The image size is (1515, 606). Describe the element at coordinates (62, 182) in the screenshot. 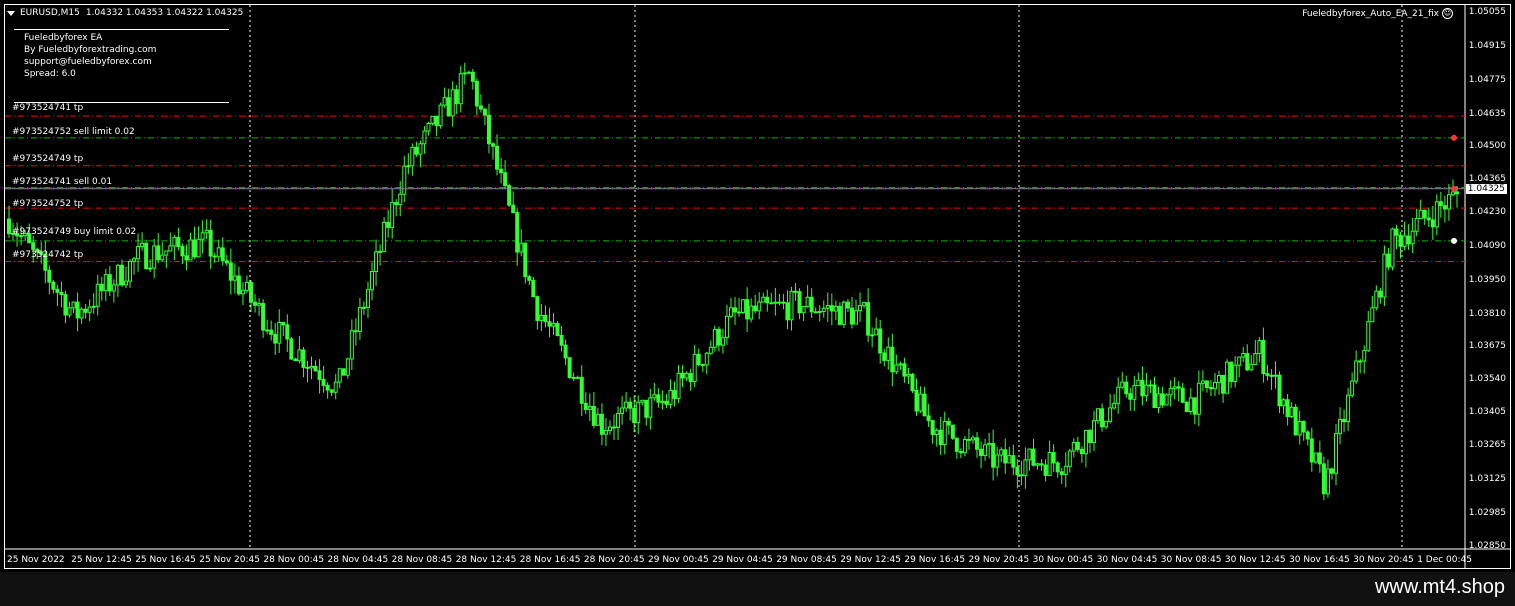

I see `order-label: #973524741 sell 0.01` at that location.